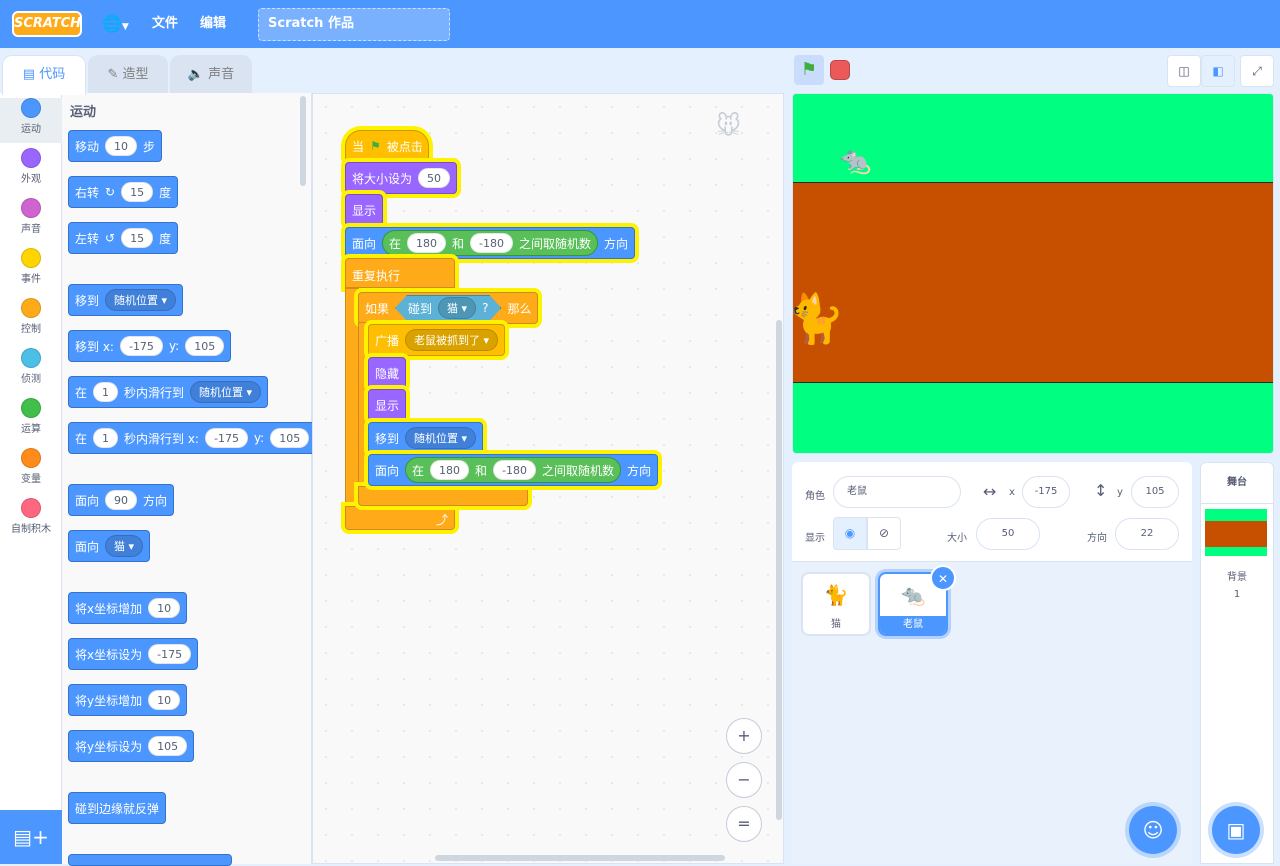 This screenshot has height=866, width=1280. What do you see at coordinates (840, 70) in the screenshot?
I see `stop-button` at bounding box center [840, 70].